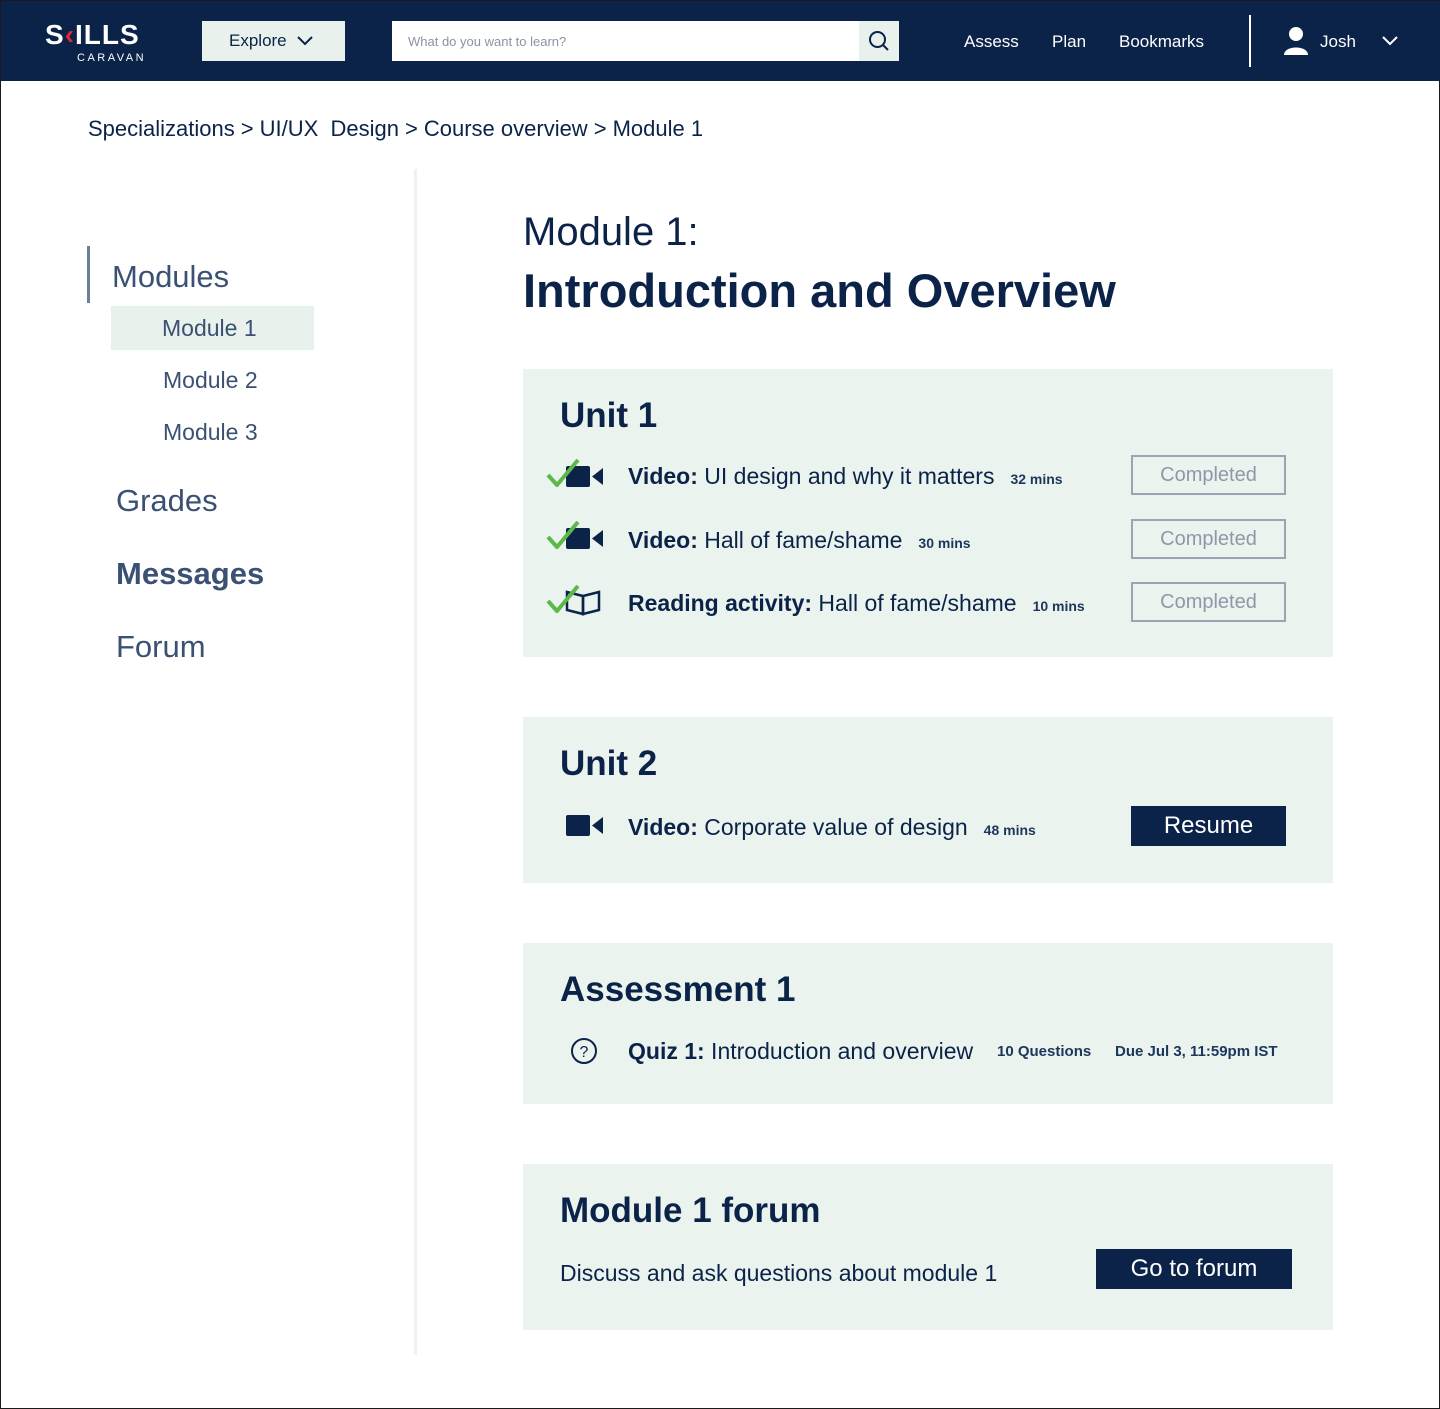 This screenshot has width=1440, height=1409. I want to click on sidebar-item-forum: Forum, so click(161, 647).